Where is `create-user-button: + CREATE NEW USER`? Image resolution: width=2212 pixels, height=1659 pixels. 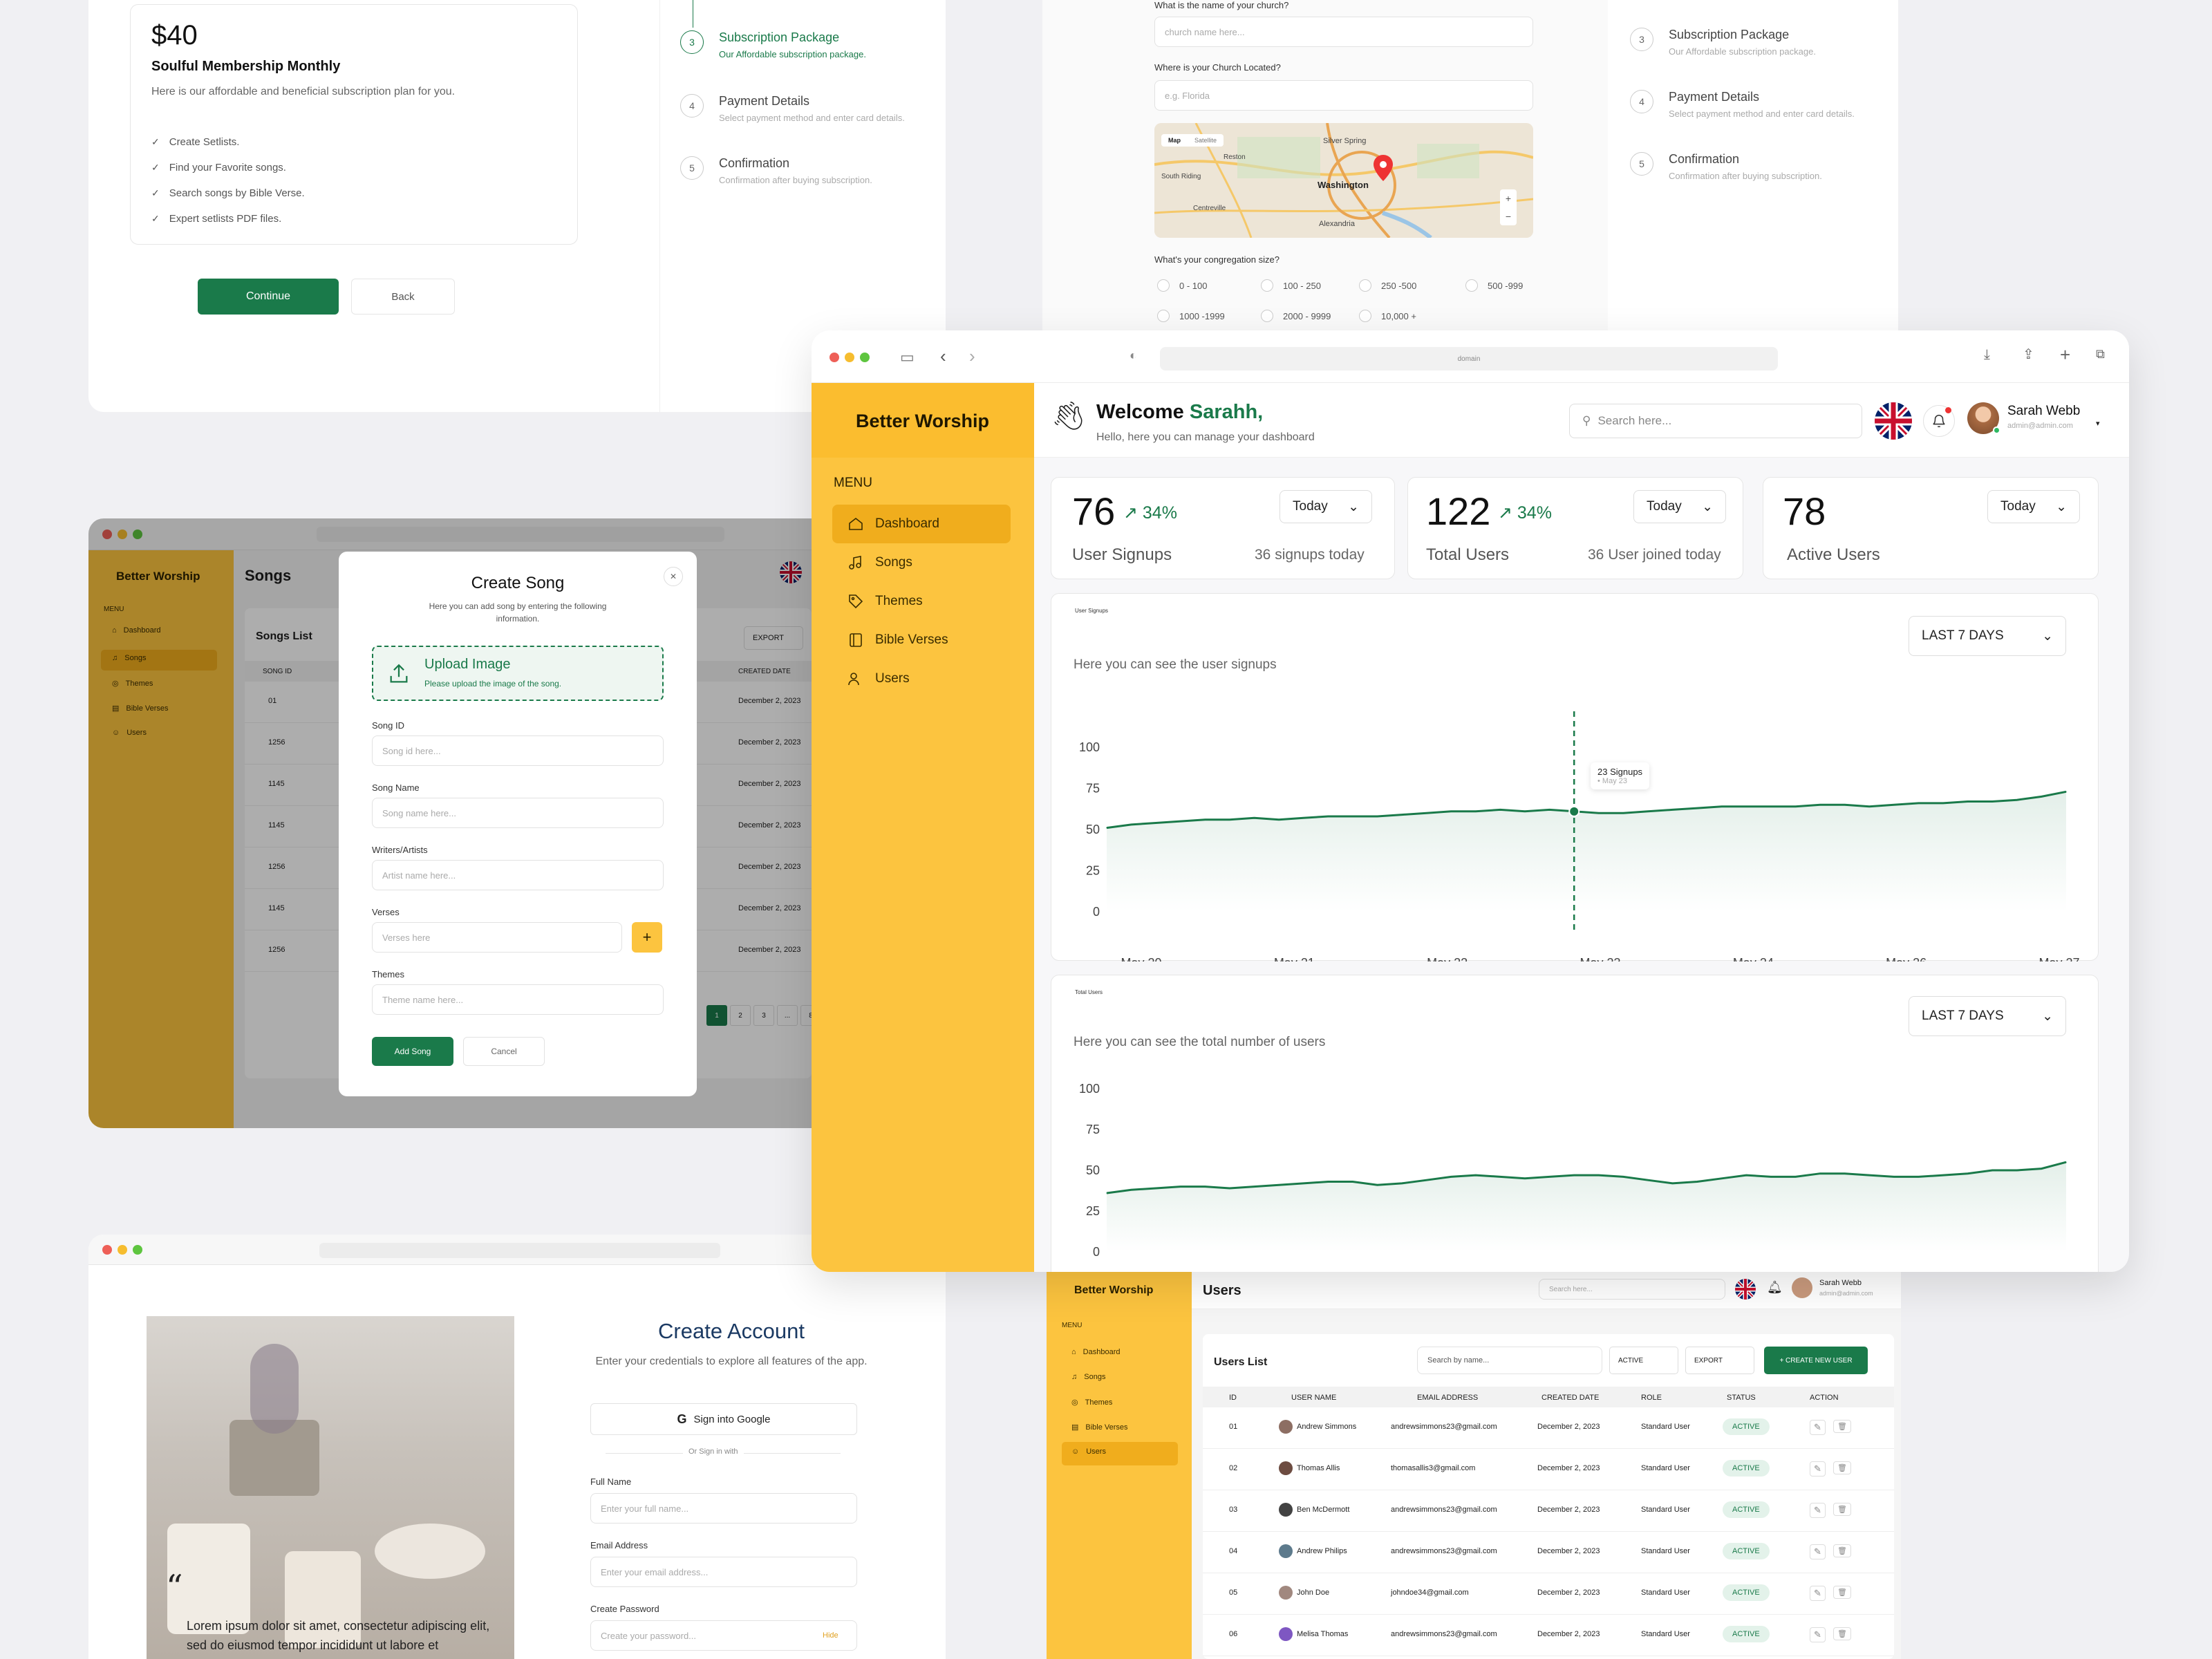
create-user-button: + CREATE NEW USER is located at coordinates (1816, 1360).